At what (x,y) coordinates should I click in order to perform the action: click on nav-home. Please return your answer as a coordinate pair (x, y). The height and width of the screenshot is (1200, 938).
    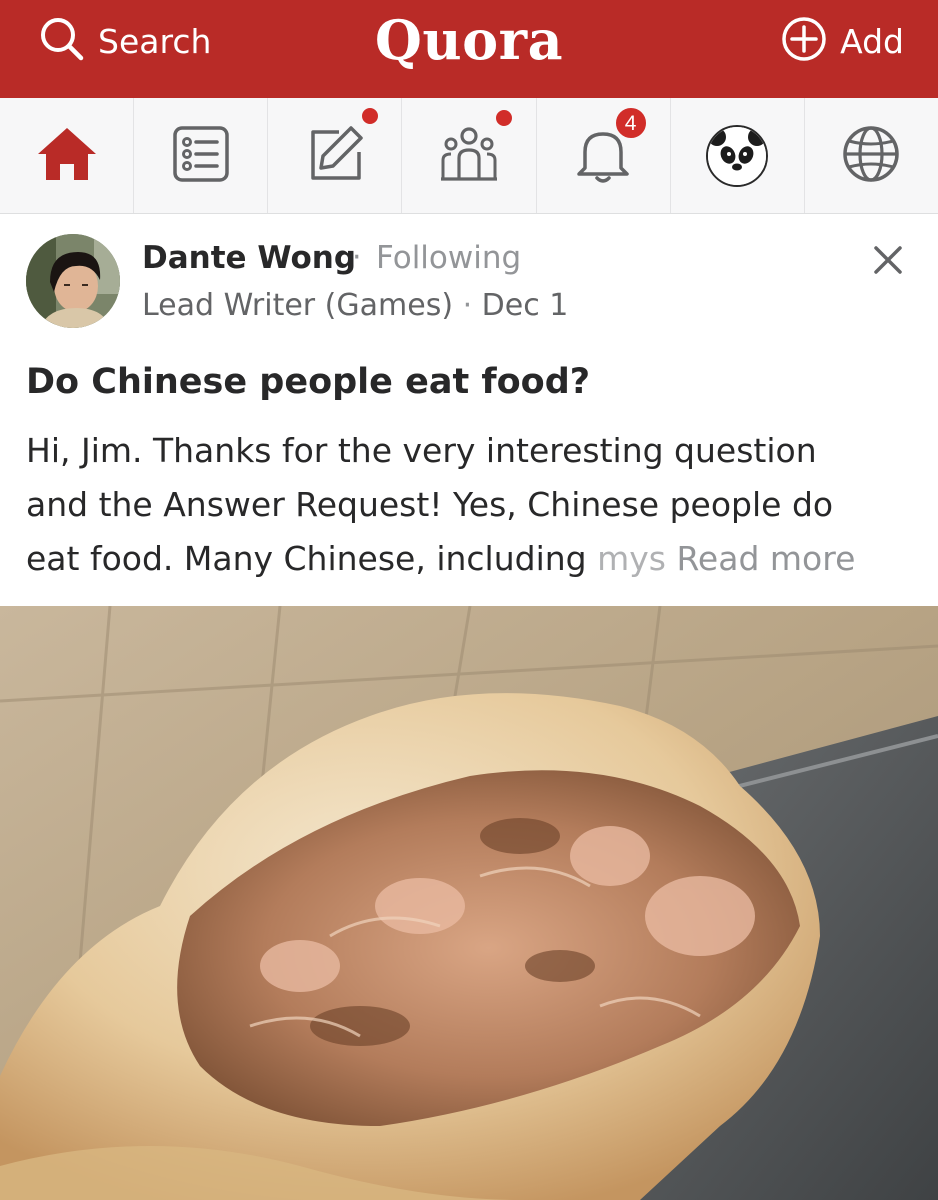
    Looking at the image, I should click on (67, 155).